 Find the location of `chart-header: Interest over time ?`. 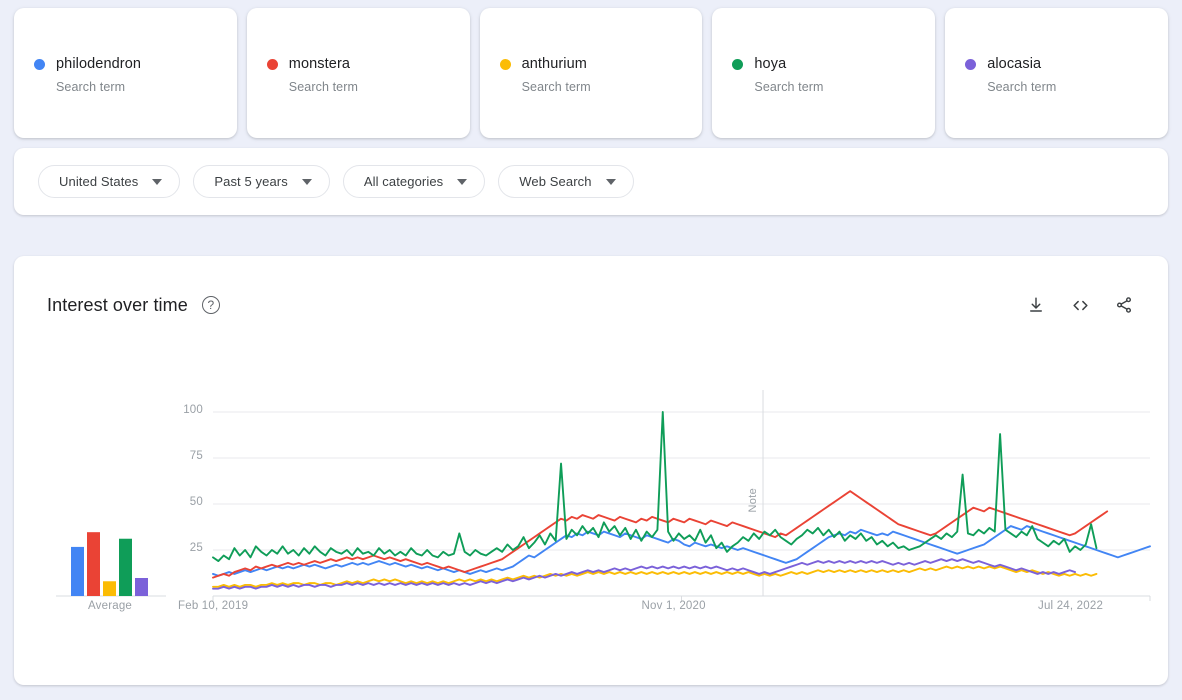

chart-header: Interest over time ? is located at coordinates (591, 305).